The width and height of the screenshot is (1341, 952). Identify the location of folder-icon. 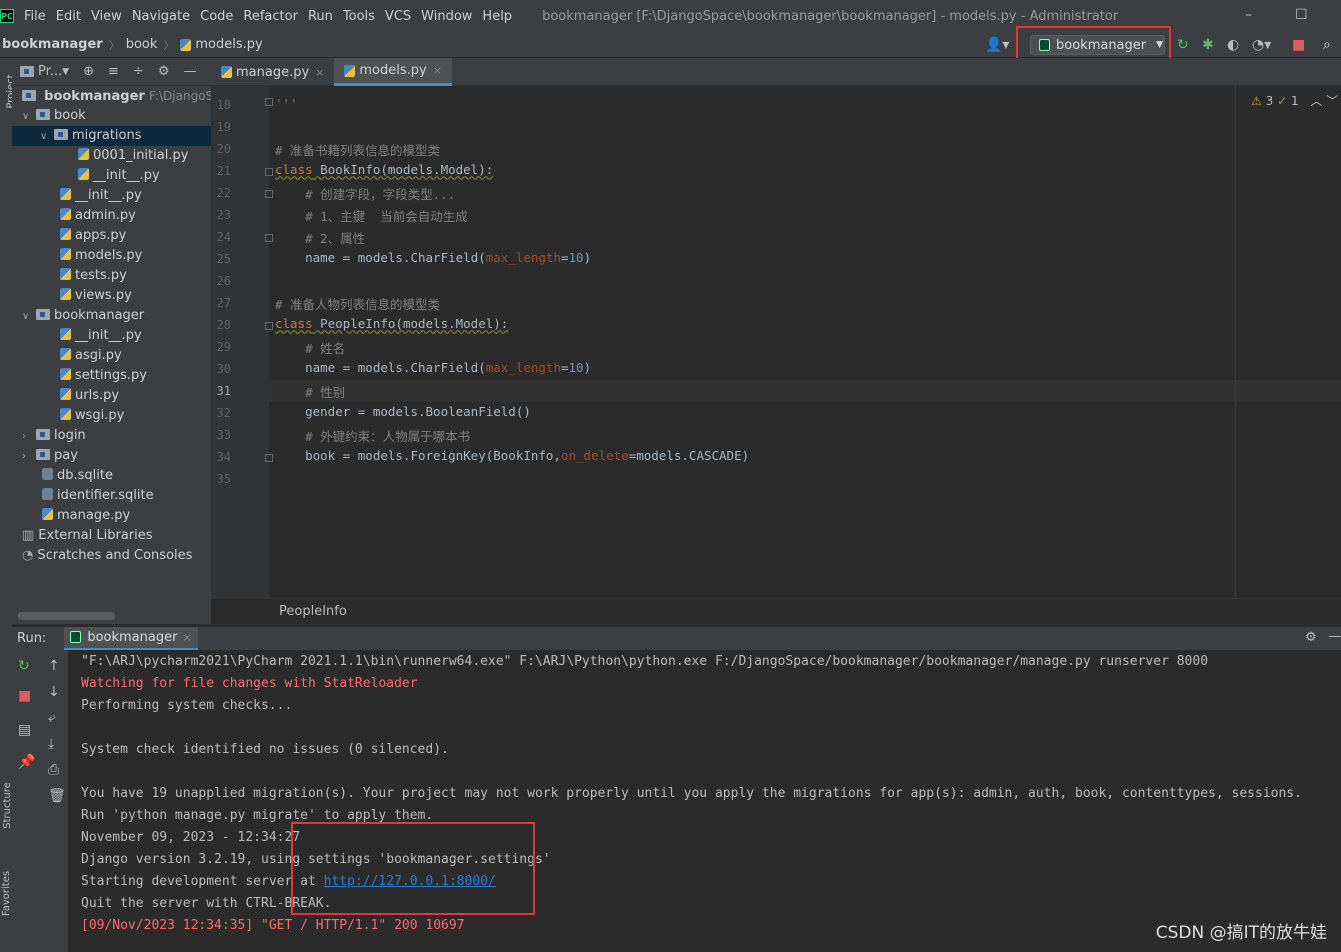
(29, 95).